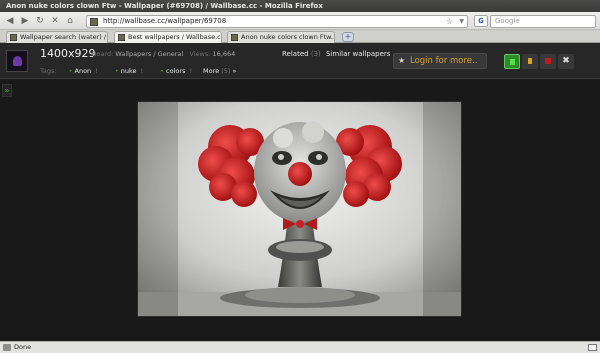  Describe the element at coordinates (10, 21) in the screenshot. I see `back-arrow-icon: ◀` at that location.